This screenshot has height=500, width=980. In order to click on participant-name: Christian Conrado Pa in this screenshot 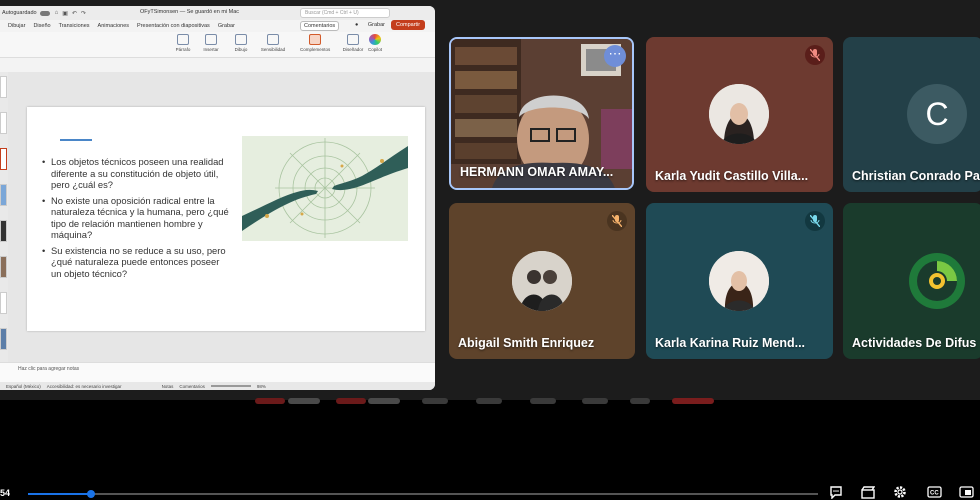, I will do `click(916, 176)`.